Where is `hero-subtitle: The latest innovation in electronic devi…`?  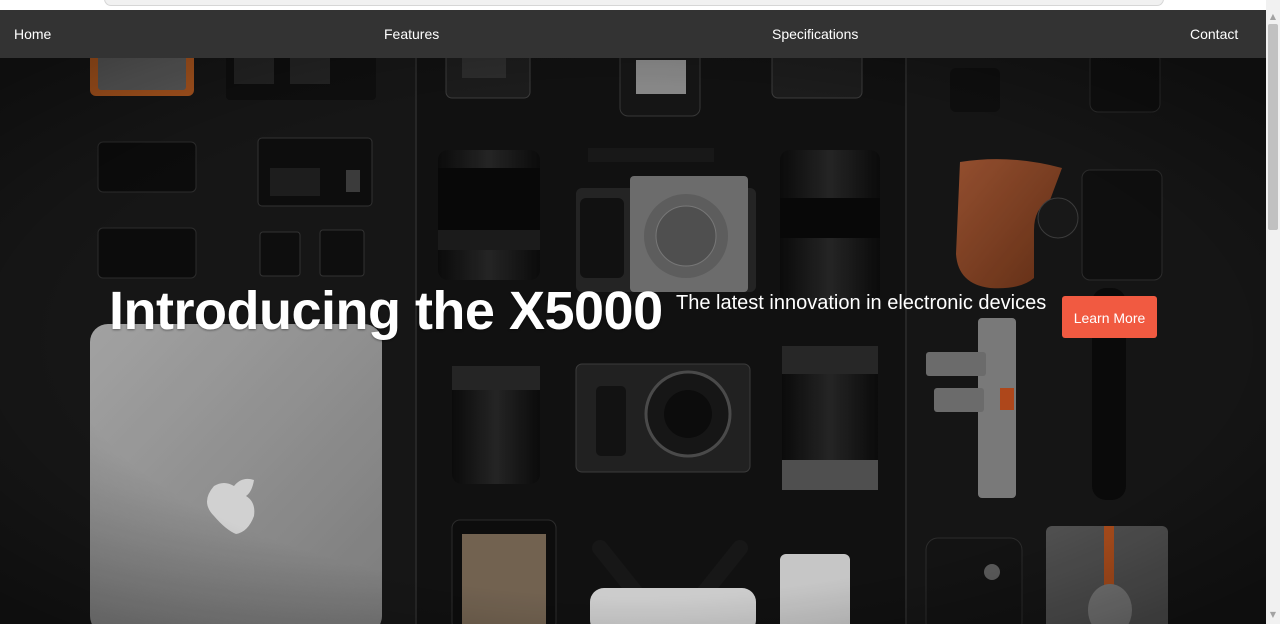
hero-subtitle: The latest innovation in electronic devi… is located at coordinates (861, 303).